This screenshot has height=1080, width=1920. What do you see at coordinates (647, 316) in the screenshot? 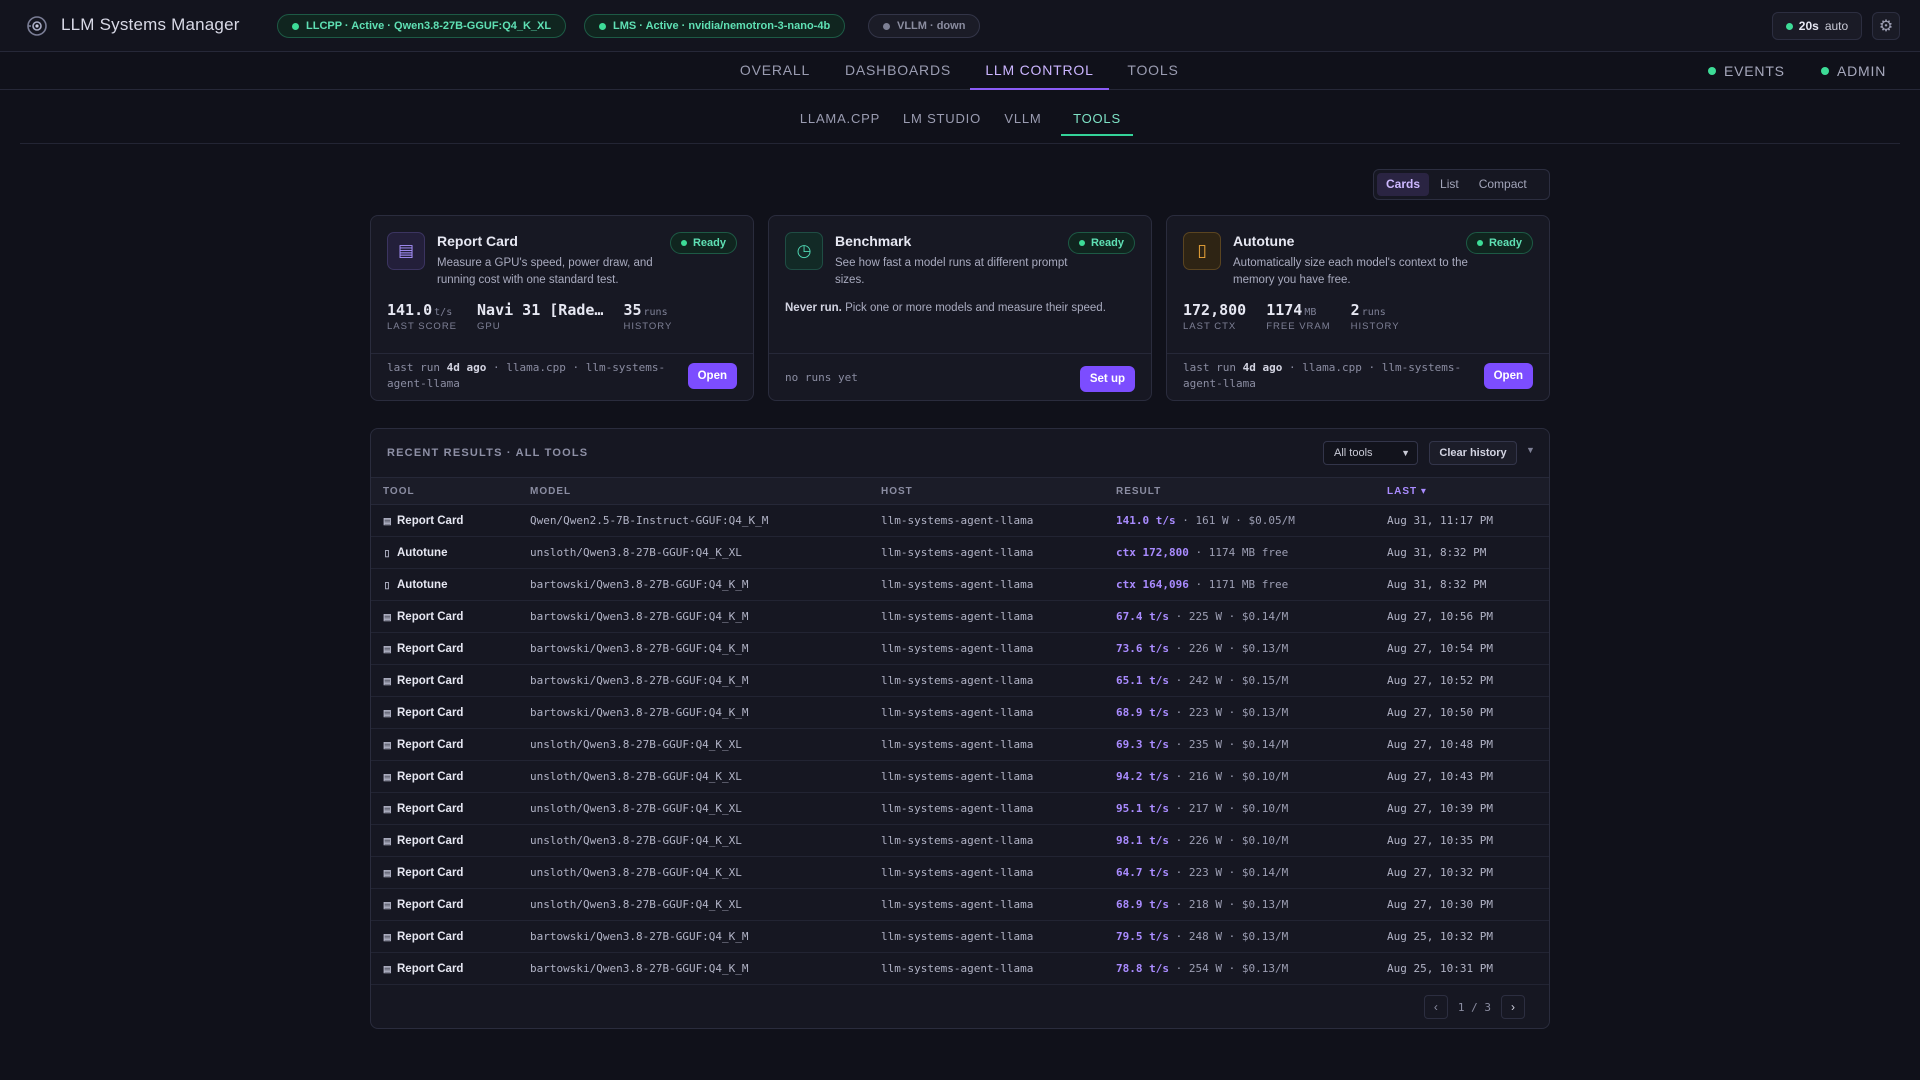
I see `stat-history: 35 runs HISTORY` at bounding box center [647, 316].